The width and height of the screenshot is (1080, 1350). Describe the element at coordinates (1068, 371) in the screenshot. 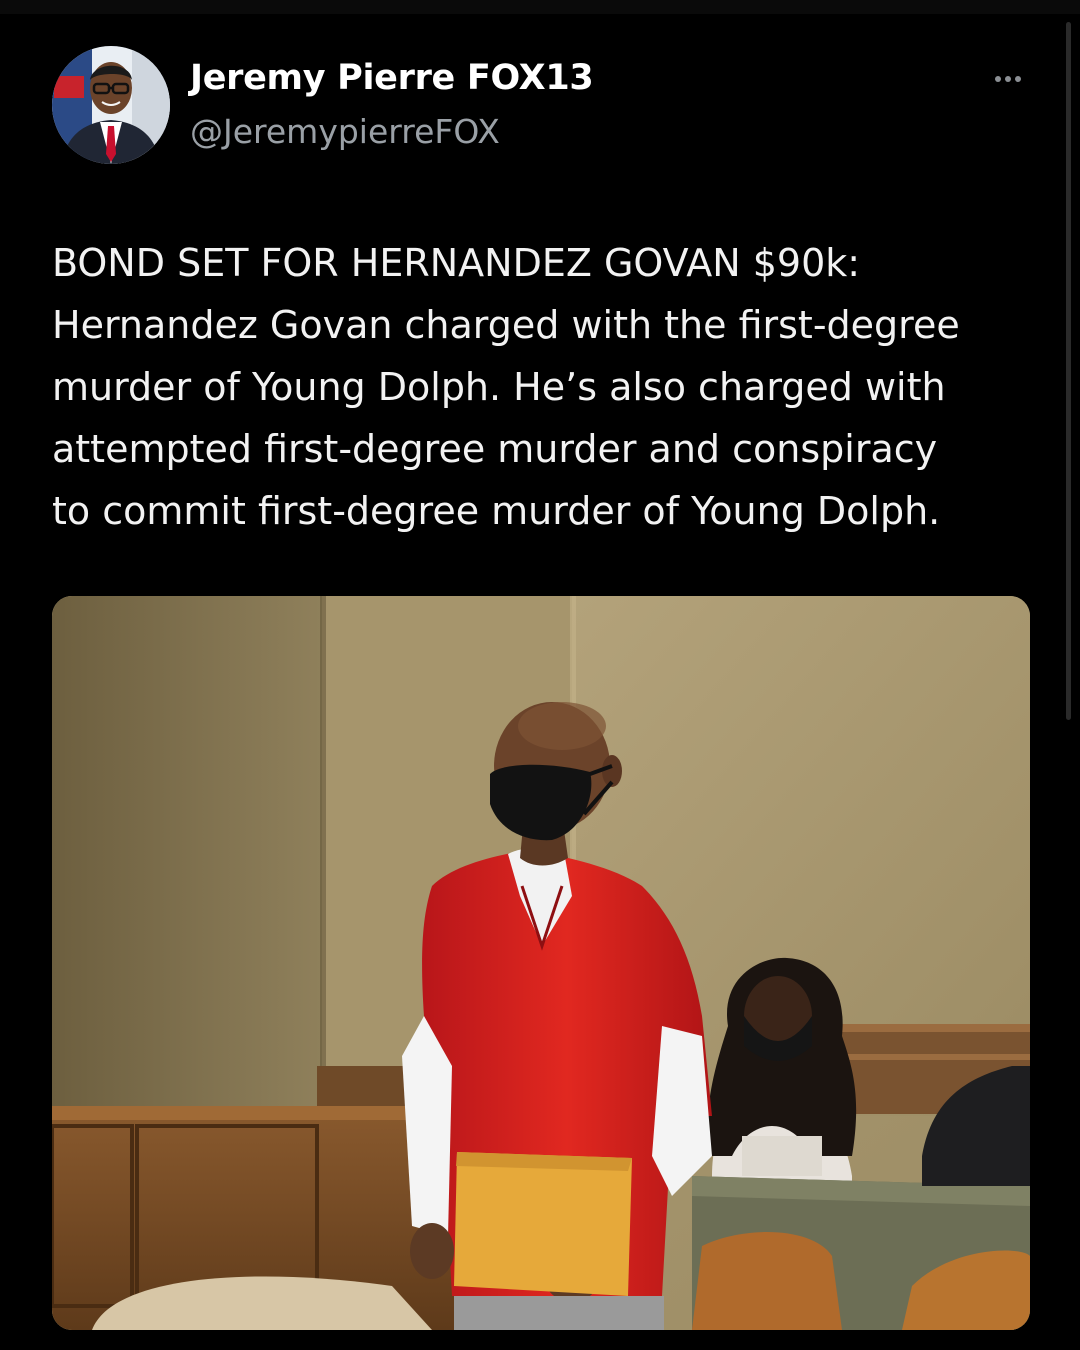

I see `scrollbar` at that location.